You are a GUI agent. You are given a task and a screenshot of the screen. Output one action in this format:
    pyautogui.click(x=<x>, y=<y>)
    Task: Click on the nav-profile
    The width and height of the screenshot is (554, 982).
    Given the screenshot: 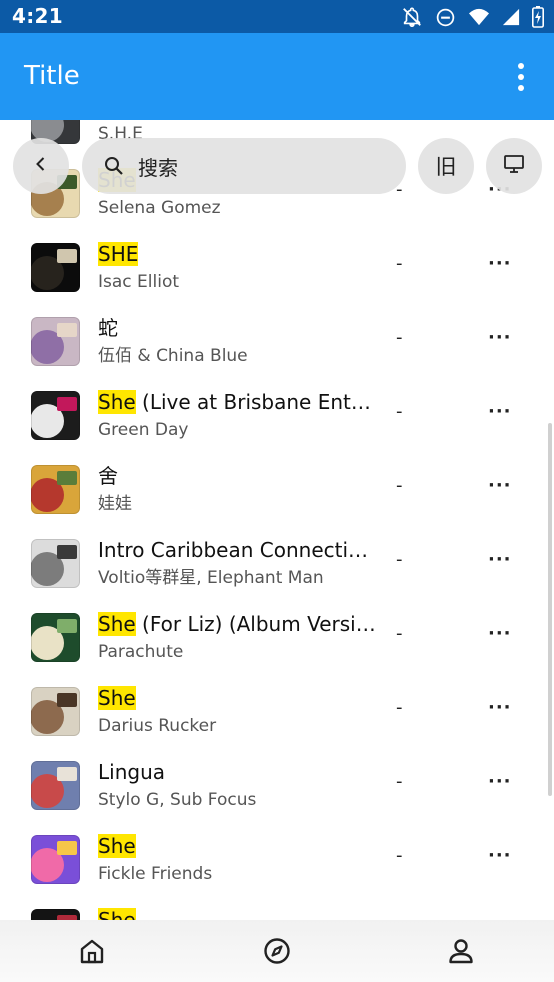 What is the action you would take?
    pyautogui.click(x=461, y=953)
    